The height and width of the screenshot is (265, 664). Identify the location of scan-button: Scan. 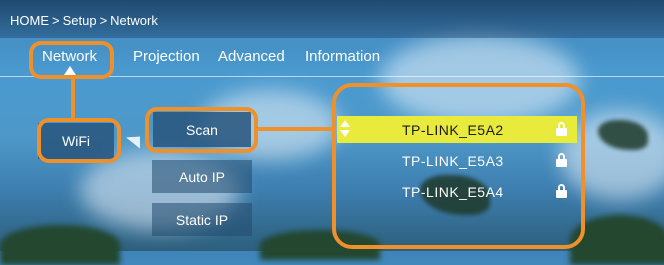
(202, 129).